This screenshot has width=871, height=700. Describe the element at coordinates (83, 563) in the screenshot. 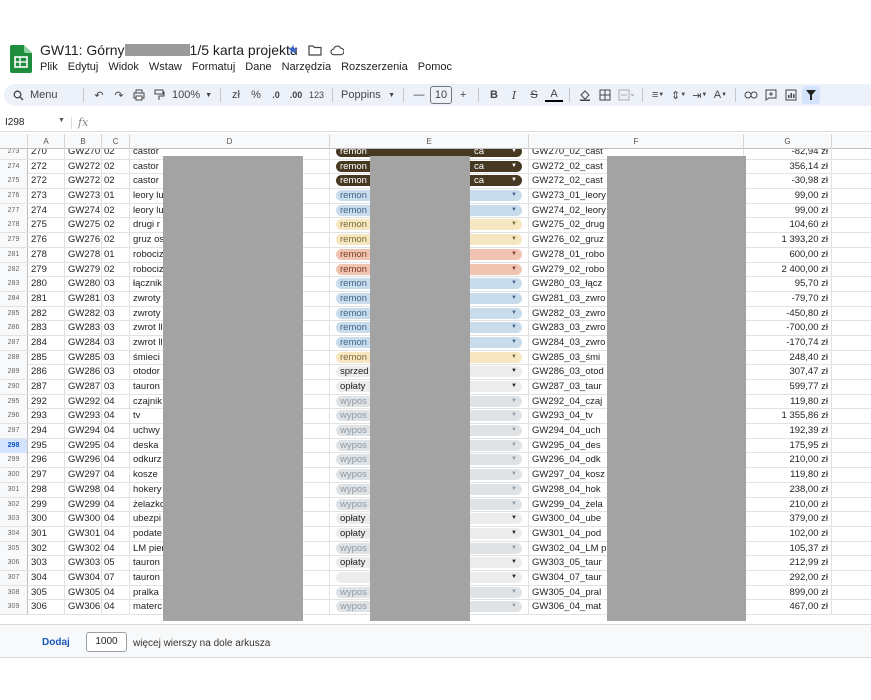

I see `cell-b: GW303` at that location.